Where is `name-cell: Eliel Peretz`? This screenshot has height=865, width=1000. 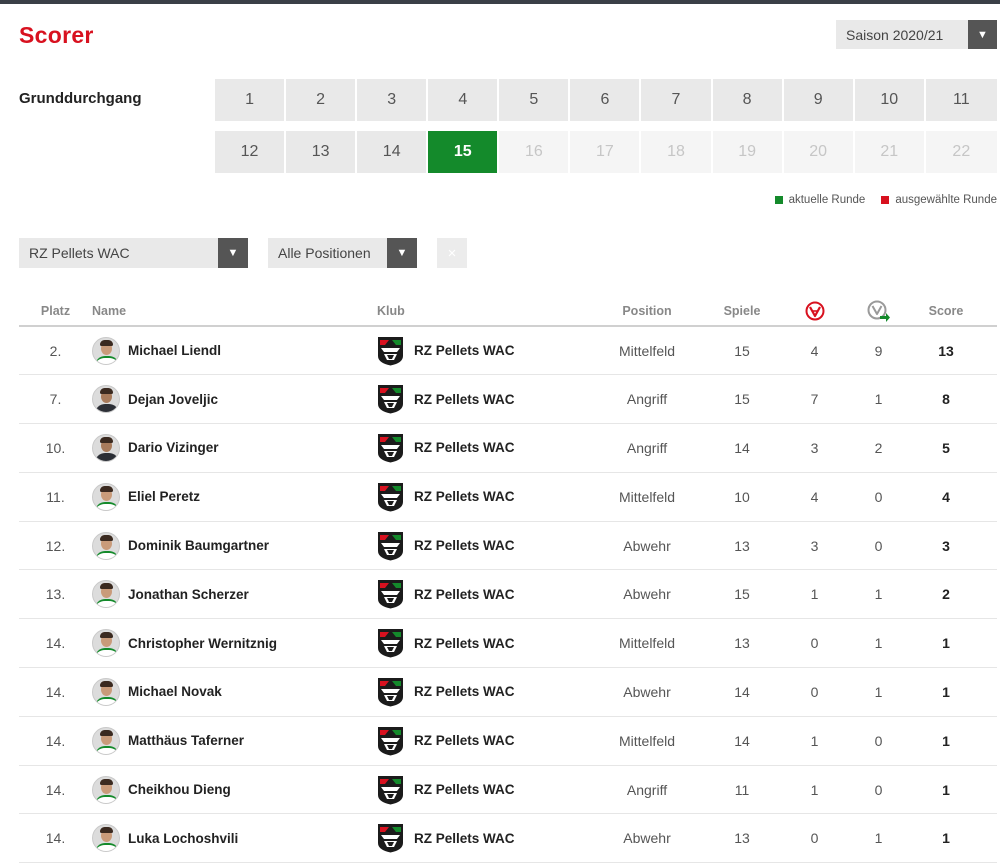
name-cell: Eliel Peretz is located at coordinates (234, 497).